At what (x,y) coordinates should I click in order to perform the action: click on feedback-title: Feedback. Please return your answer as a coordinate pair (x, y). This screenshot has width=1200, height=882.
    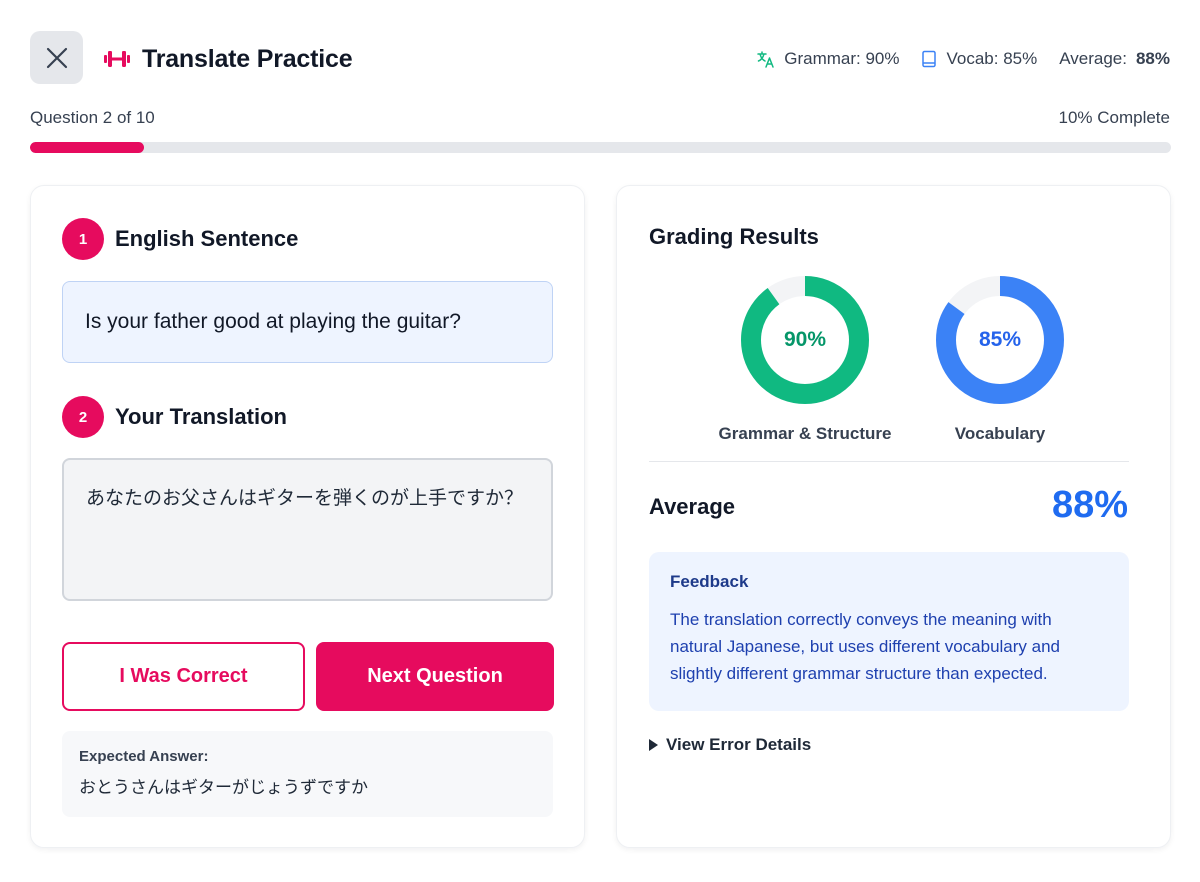
    Looking at the image, I should click on (709, 581).